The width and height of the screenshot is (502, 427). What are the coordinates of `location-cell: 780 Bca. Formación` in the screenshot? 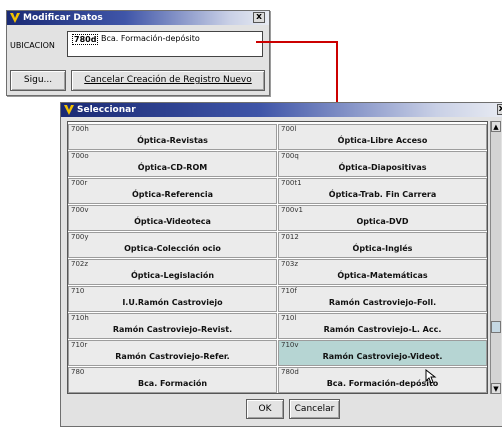 It's located at (172, 380).